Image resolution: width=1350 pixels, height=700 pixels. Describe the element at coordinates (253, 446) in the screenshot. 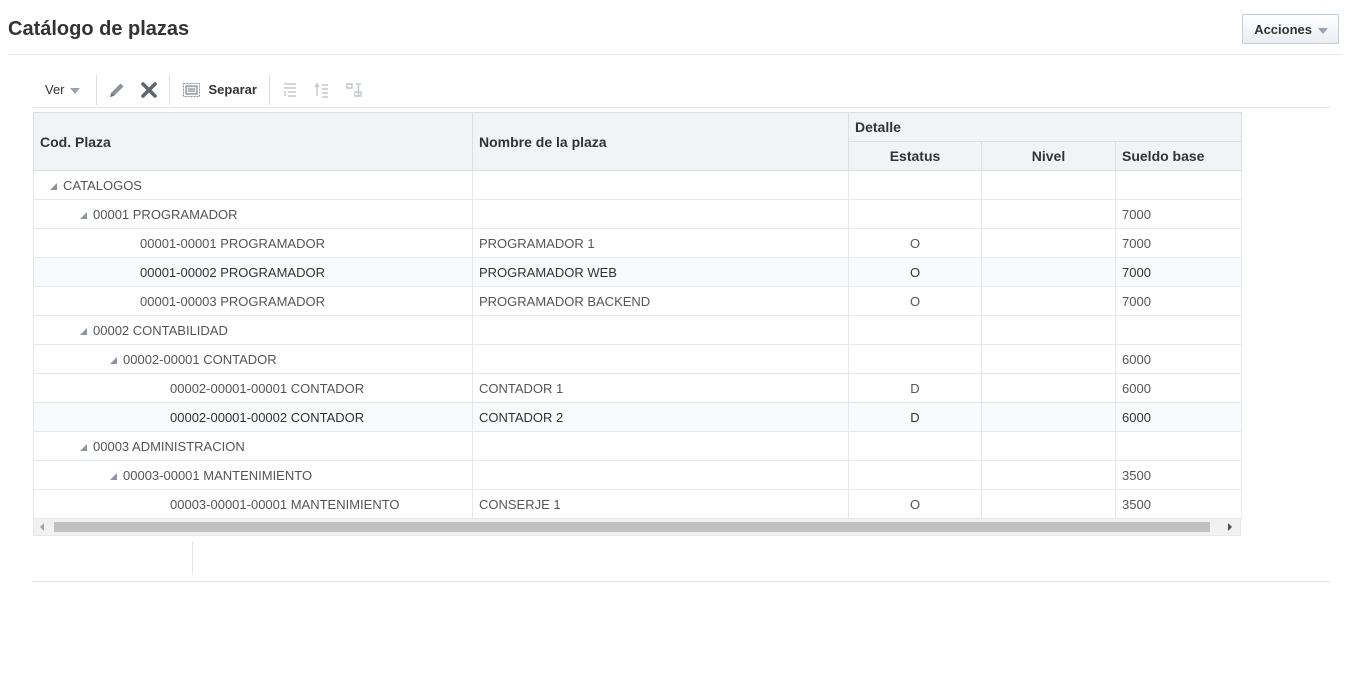

I see `cell-code: 00003 ADMINISTRACION` at that location.